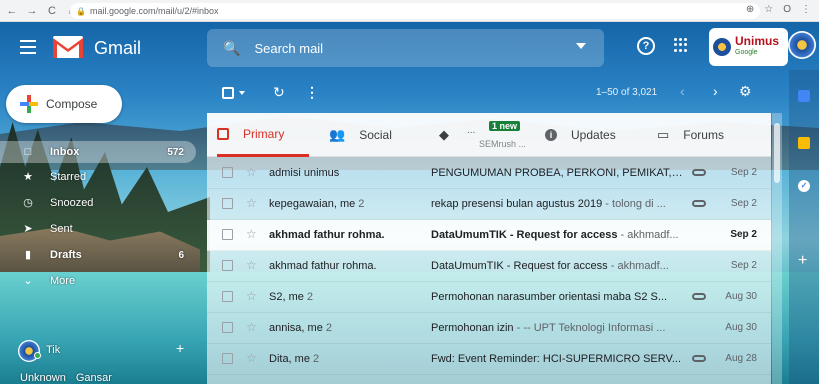 The height and width of the screenshot is (384, 819). What do you see at coordinates (300, 328) in the screenshot?
I see `email-sender: annisa, me 2` at bounding box center [300, 328].